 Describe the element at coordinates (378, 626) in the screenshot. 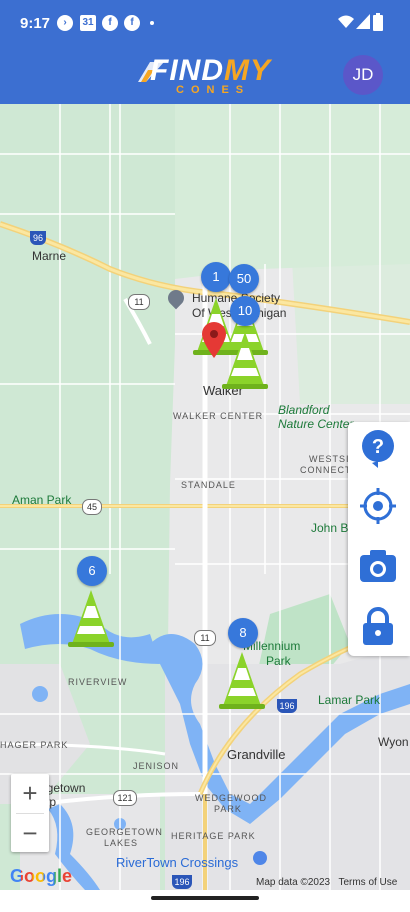

I see `lock-icon` at that location.